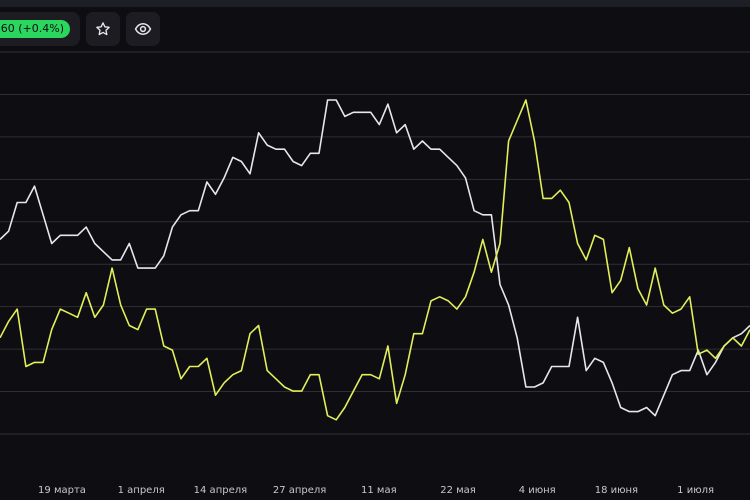  What do you see at coordinates (458, 490) in the screenshot?
I see `x-tick-label: 22 мая` at bounding box center [458, 490].